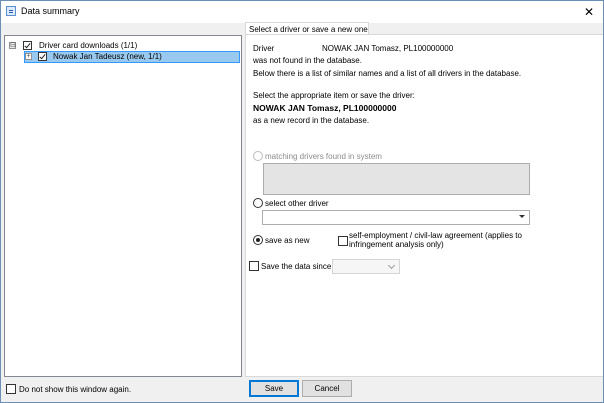 This screenshot has width=604, height=403. I want to click on matching-drivers-radio, so click(258, 156).